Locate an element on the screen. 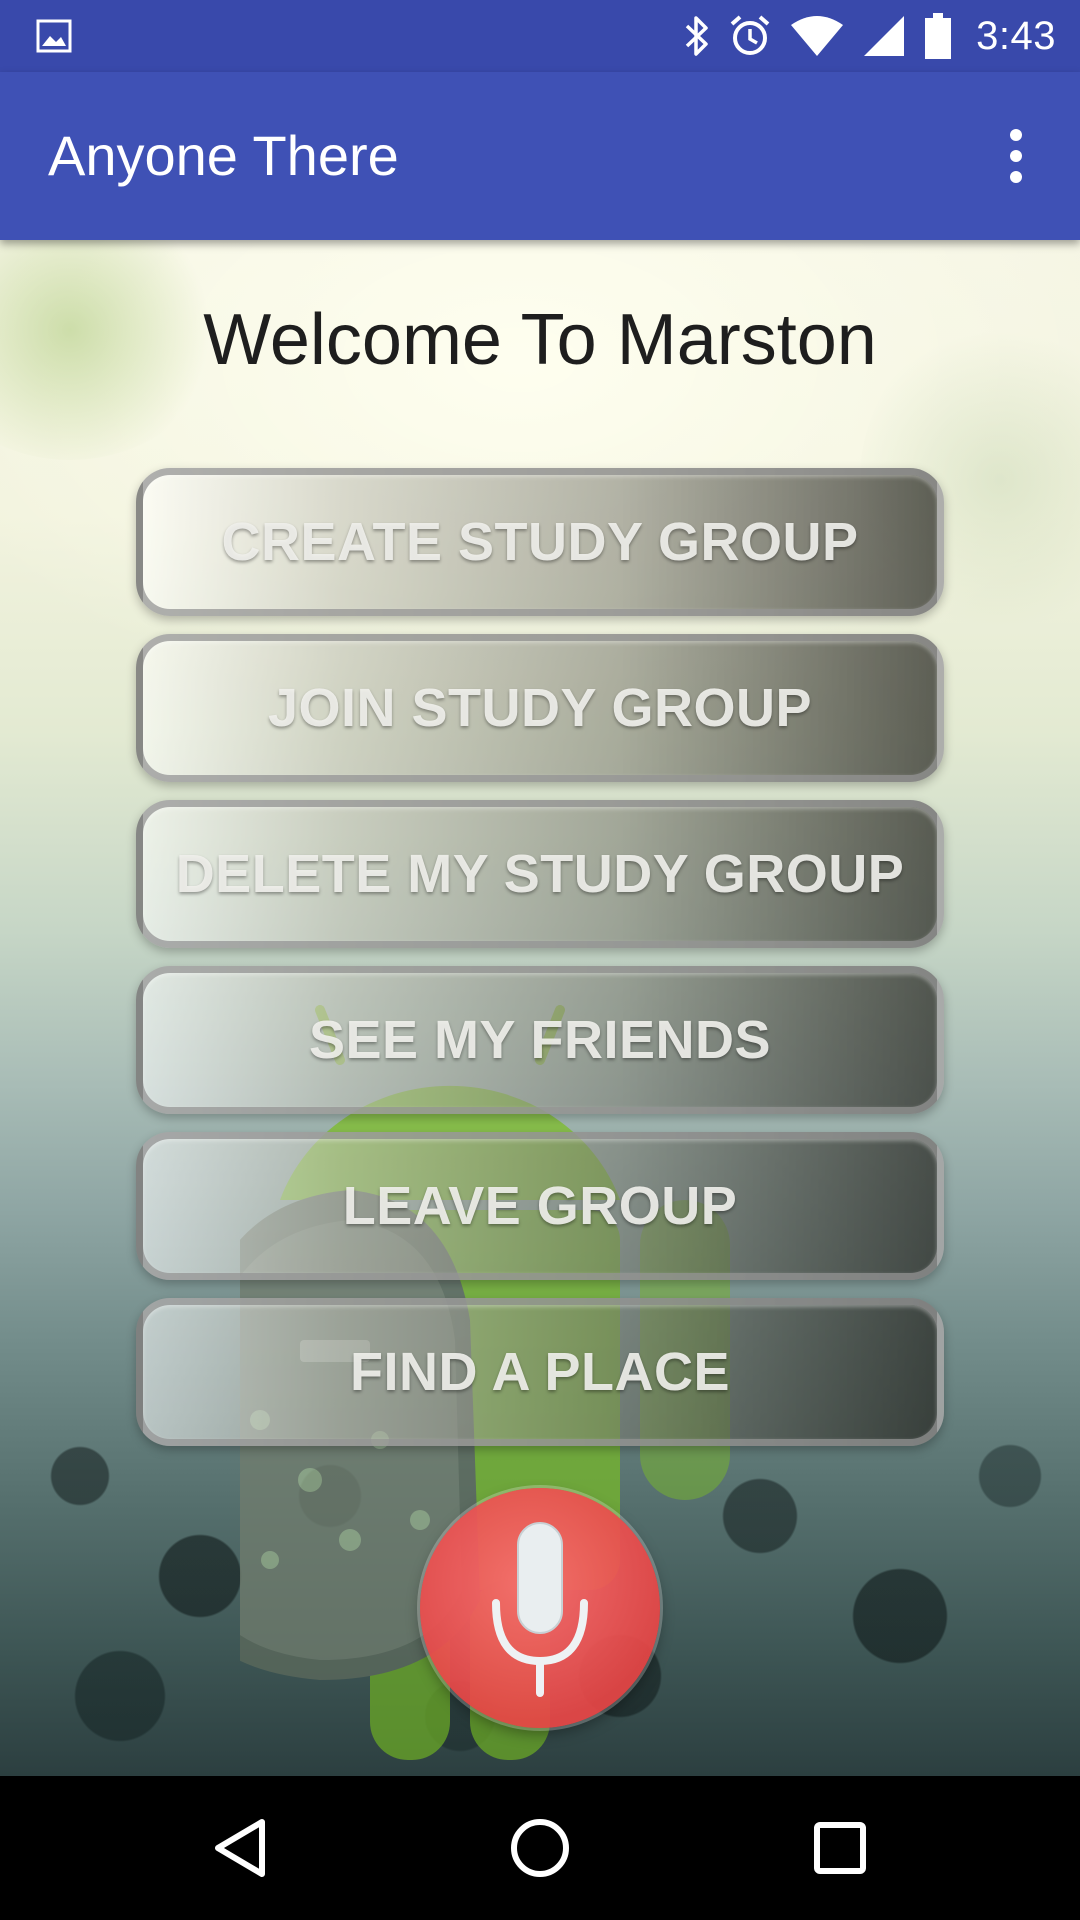 Image resolution: width=1080 pixels, height=1920 pixels. battery-icon is located at coordinates (938, 36).